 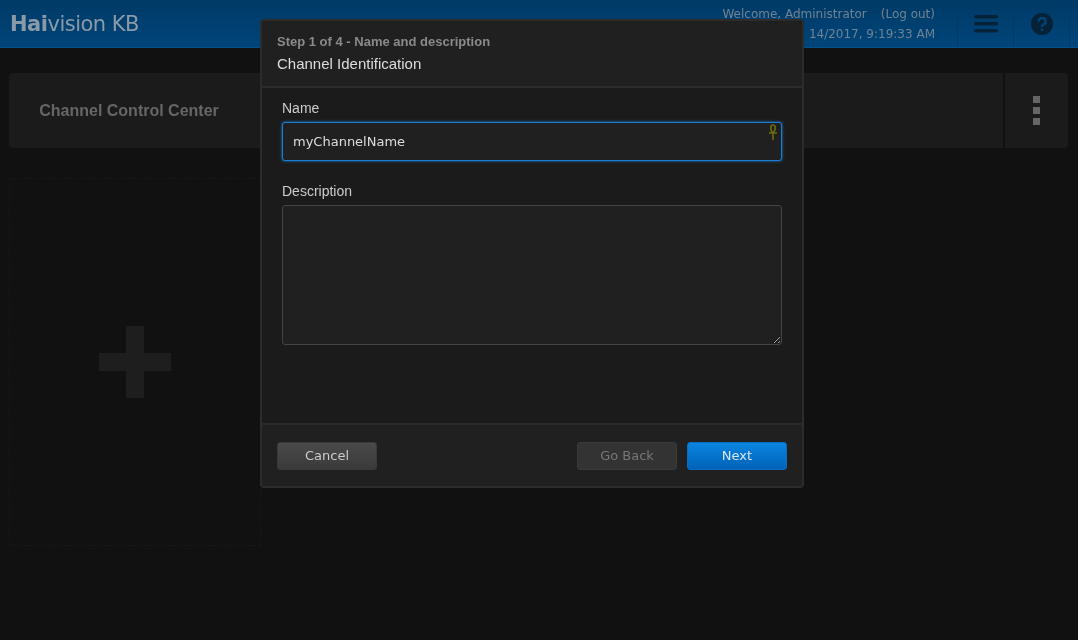 What do you see at coordinates (985, 23) in the screenshot?
I see `menu-icon` at bounding box center [985, 23].